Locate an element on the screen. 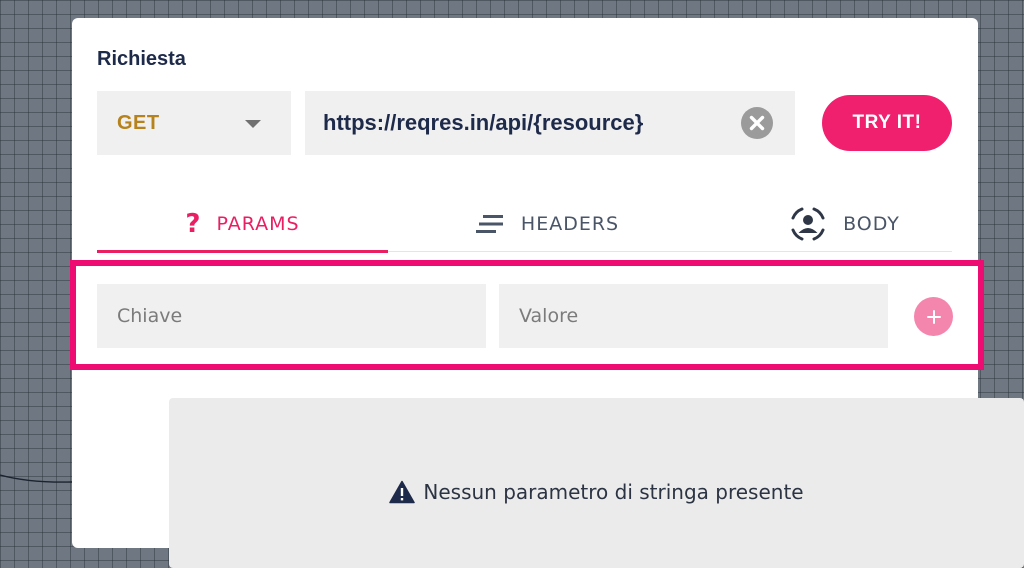  tab-body: BODY is located at coordinates (844, 224).